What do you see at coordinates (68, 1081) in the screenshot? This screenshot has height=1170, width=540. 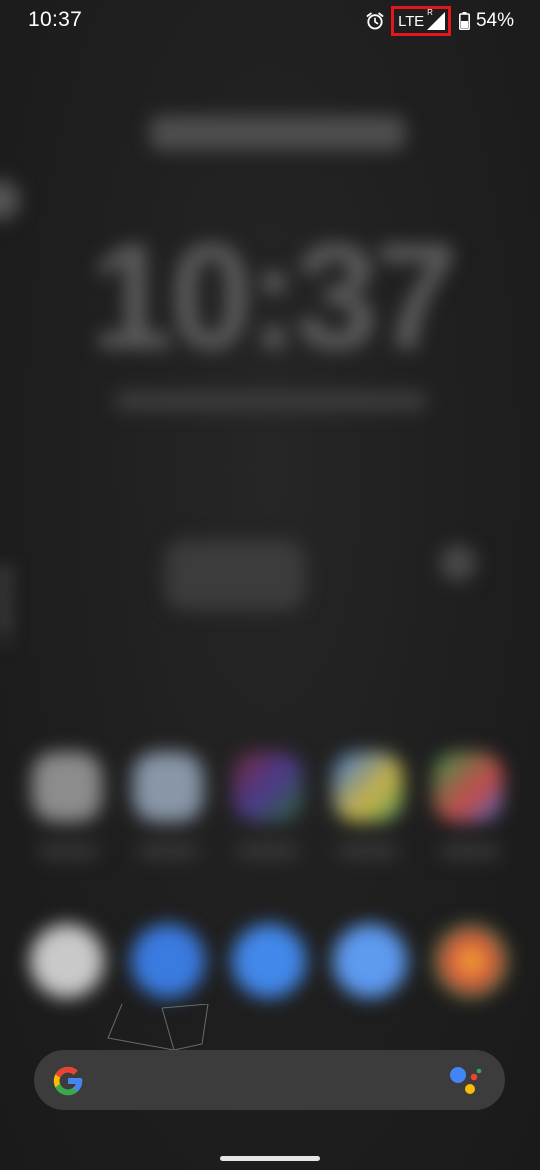 I see `google-g-icon` at bounding box center [68, 1081].